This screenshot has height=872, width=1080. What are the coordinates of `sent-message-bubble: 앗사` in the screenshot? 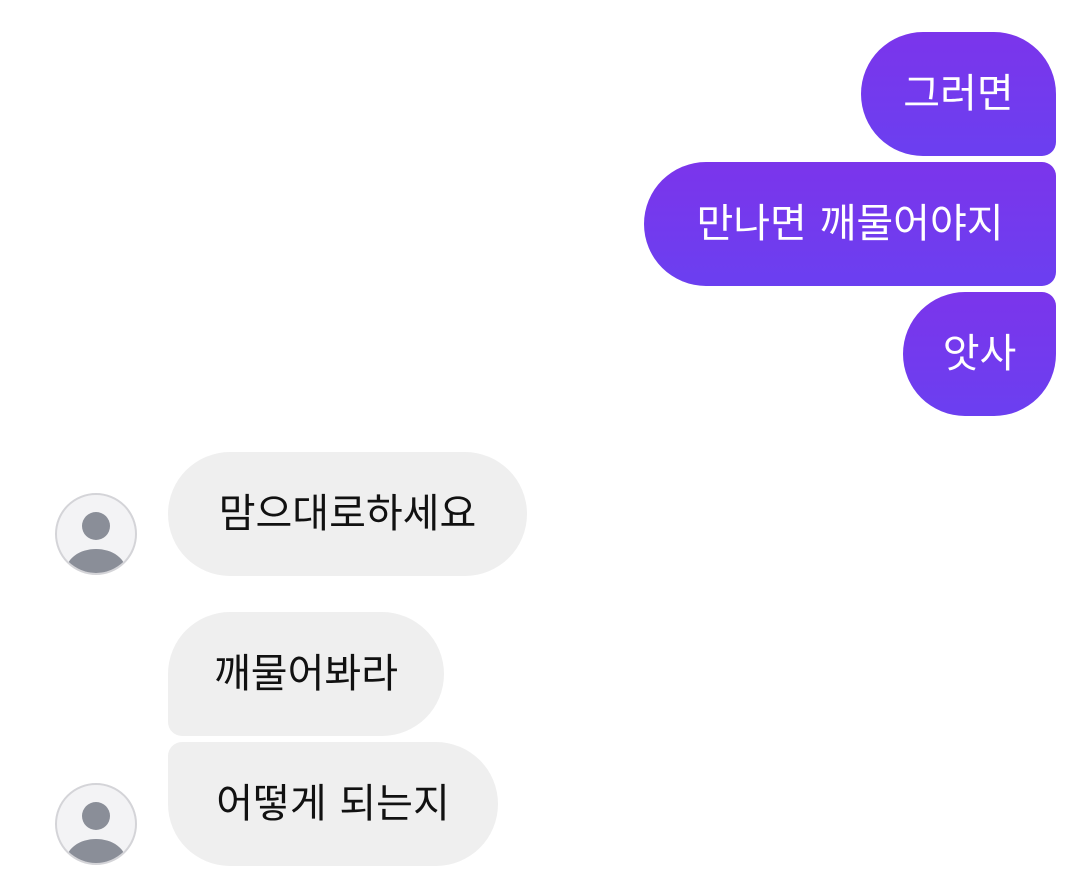 It's located at (979, 354).